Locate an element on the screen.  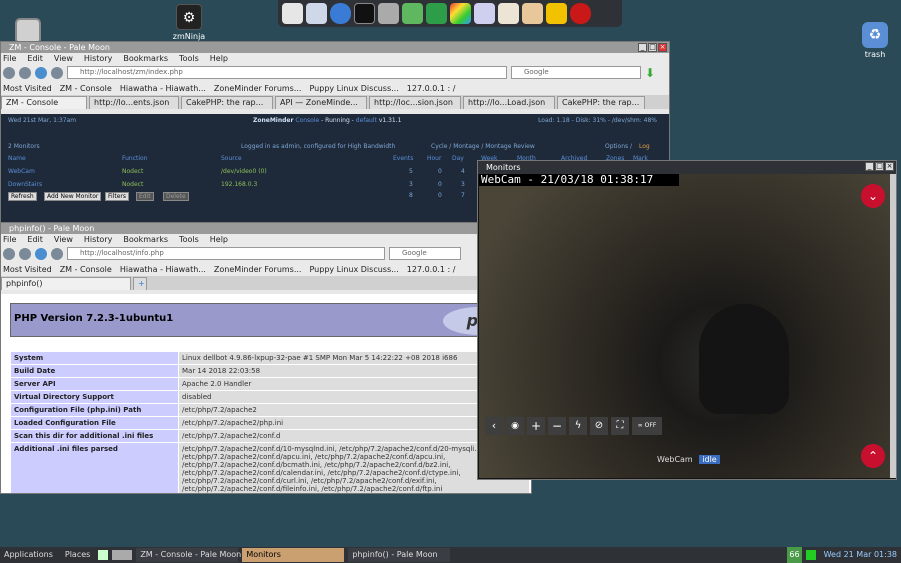
menu-bookmarks: Bookmarks is located at coordinates (145, 239).